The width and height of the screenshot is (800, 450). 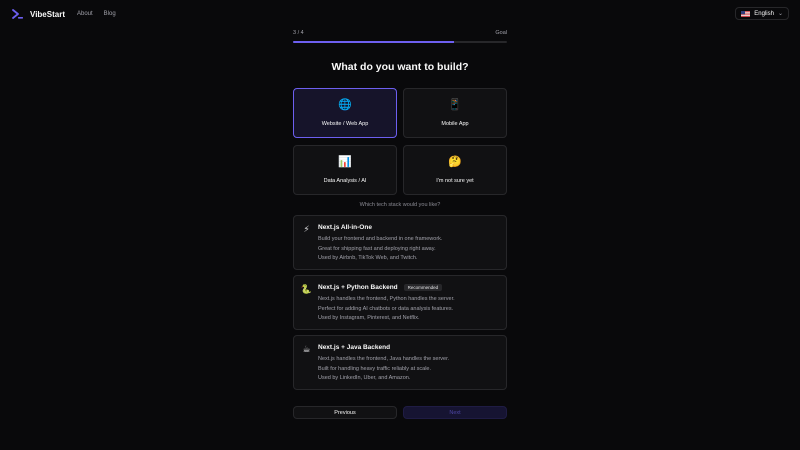 What do you see at coordinates (368, 258) in the screenshot?
I see `stack-line: Used by Airbnb, TikTok Web, and Twitch.` at bounding box center [368, 258].